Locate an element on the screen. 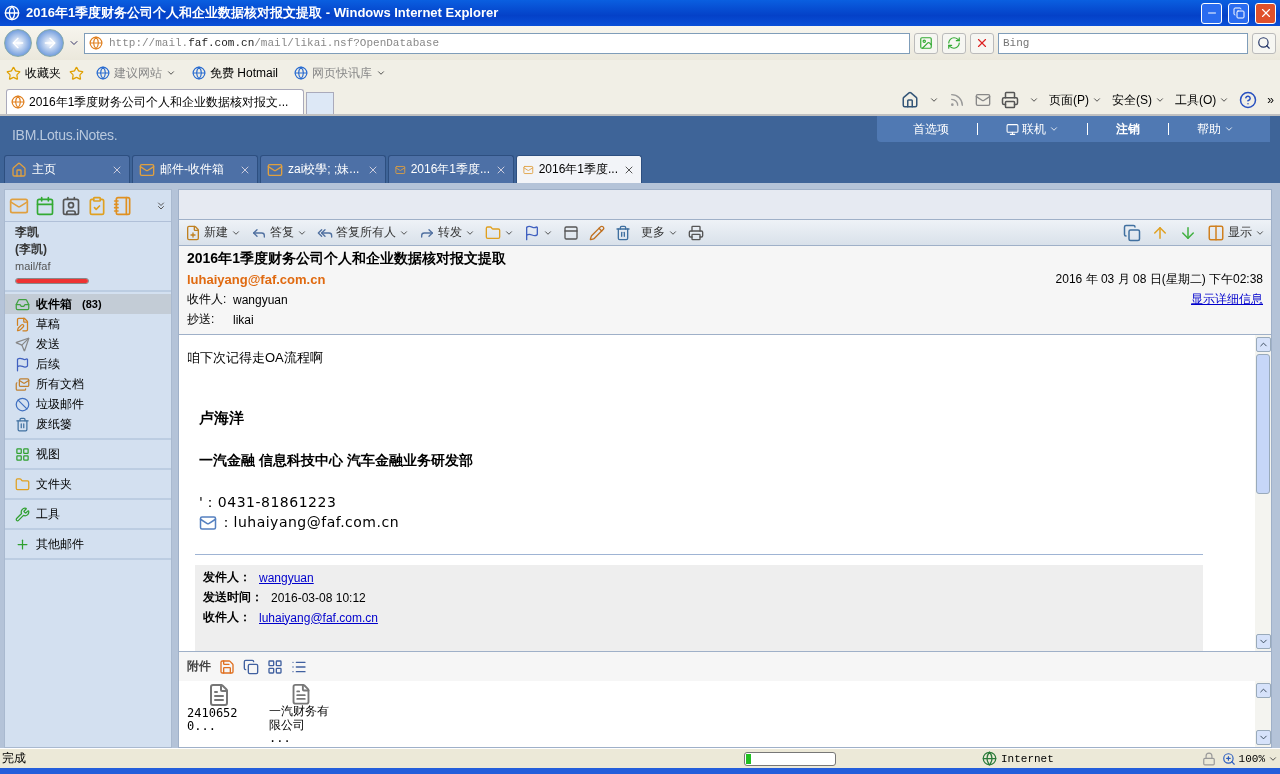  attachments-label: 附件 is located at coordinates (199, 666).